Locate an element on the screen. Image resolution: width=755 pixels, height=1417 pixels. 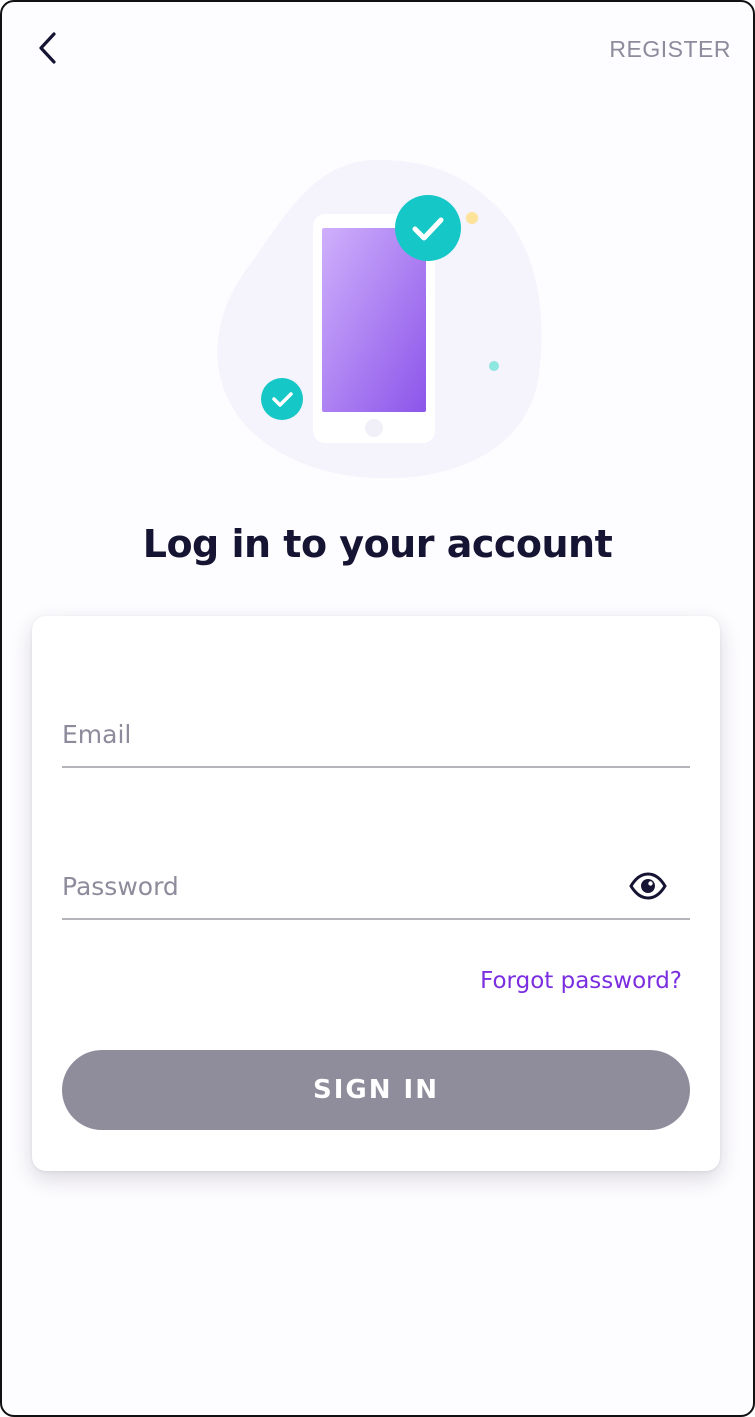
back-button is located at coordinates (48, 48).